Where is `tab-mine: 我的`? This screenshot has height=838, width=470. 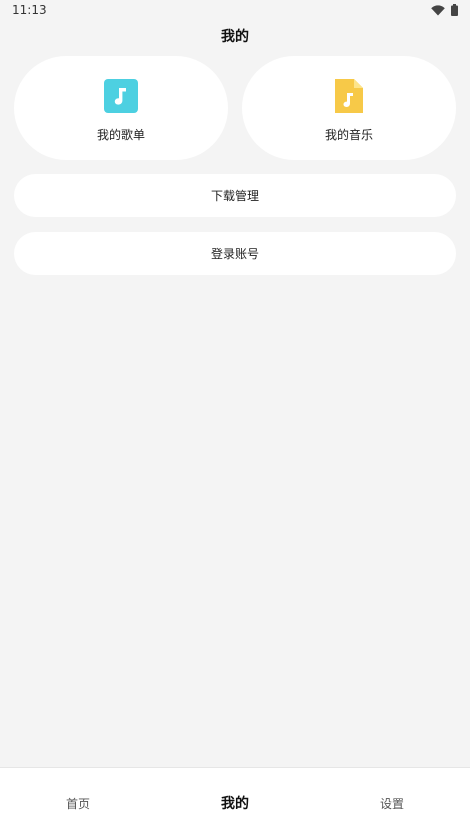 tab-mine: 我的 is located at coordinates (235, 803).